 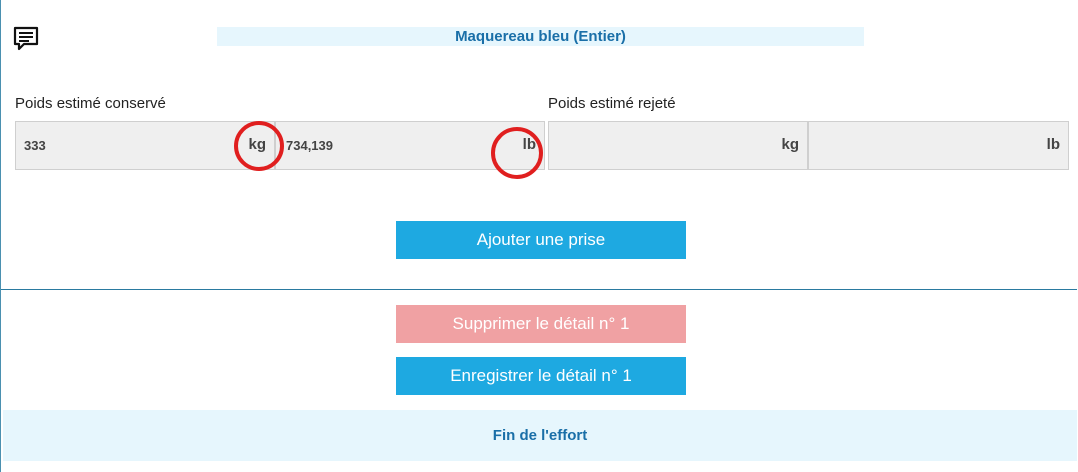 I want to click on kept-lb-unit: lb, so click(x=529, y=144).